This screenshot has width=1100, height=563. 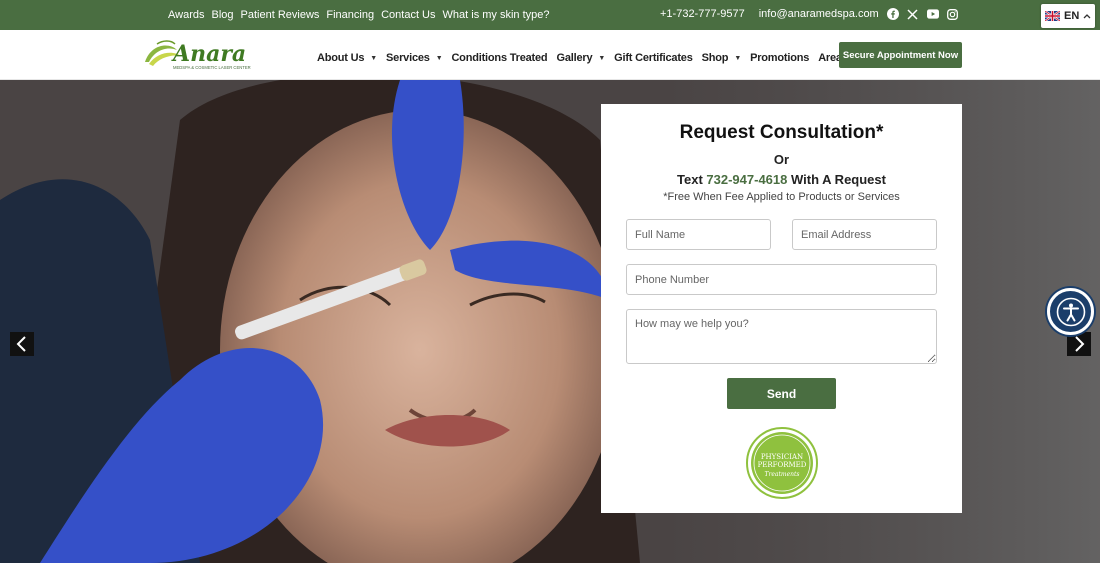 I want to click on svg-text: Anara, so click(x=208, y=54).